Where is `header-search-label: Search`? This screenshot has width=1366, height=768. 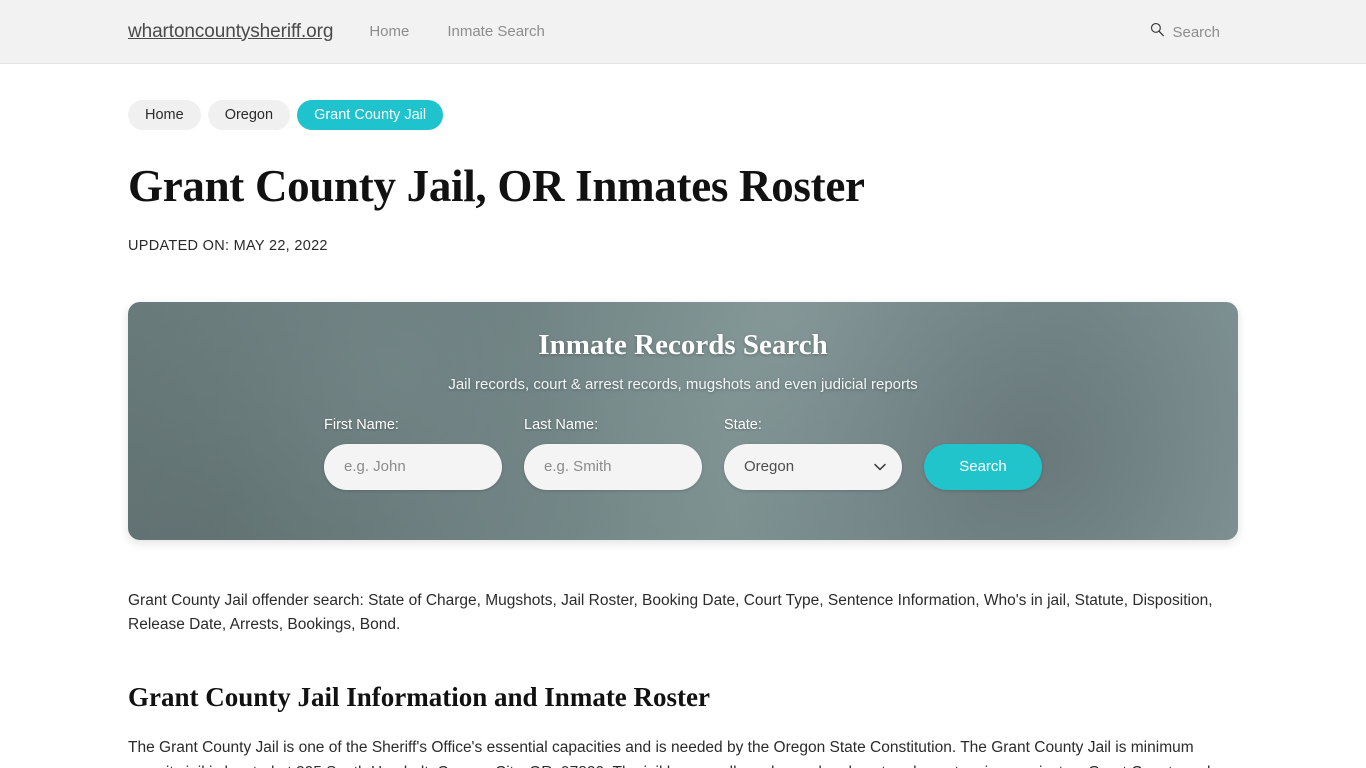
header-search-label: Search is located at coordinates (1196, 32).